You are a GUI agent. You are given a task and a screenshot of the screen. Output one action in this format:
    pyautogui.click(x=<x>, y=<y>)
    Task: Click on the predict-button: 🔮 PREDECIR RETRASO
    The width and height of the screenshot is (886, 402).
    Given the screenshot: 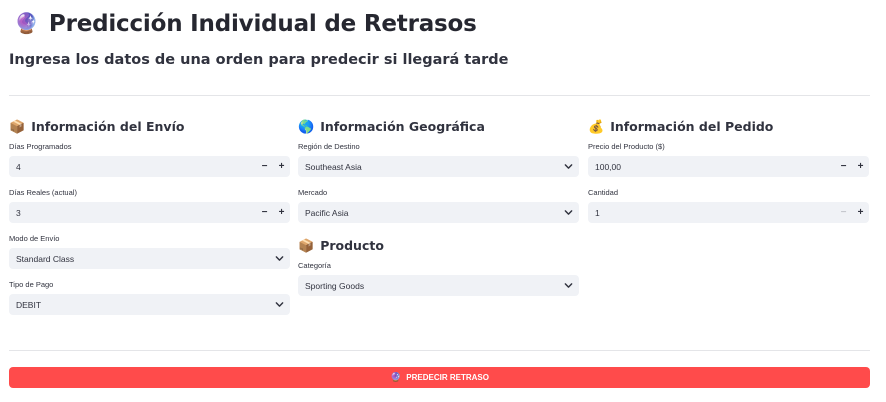 What is the action you would take?
    pyautogui.click(x=439, y=377)
    